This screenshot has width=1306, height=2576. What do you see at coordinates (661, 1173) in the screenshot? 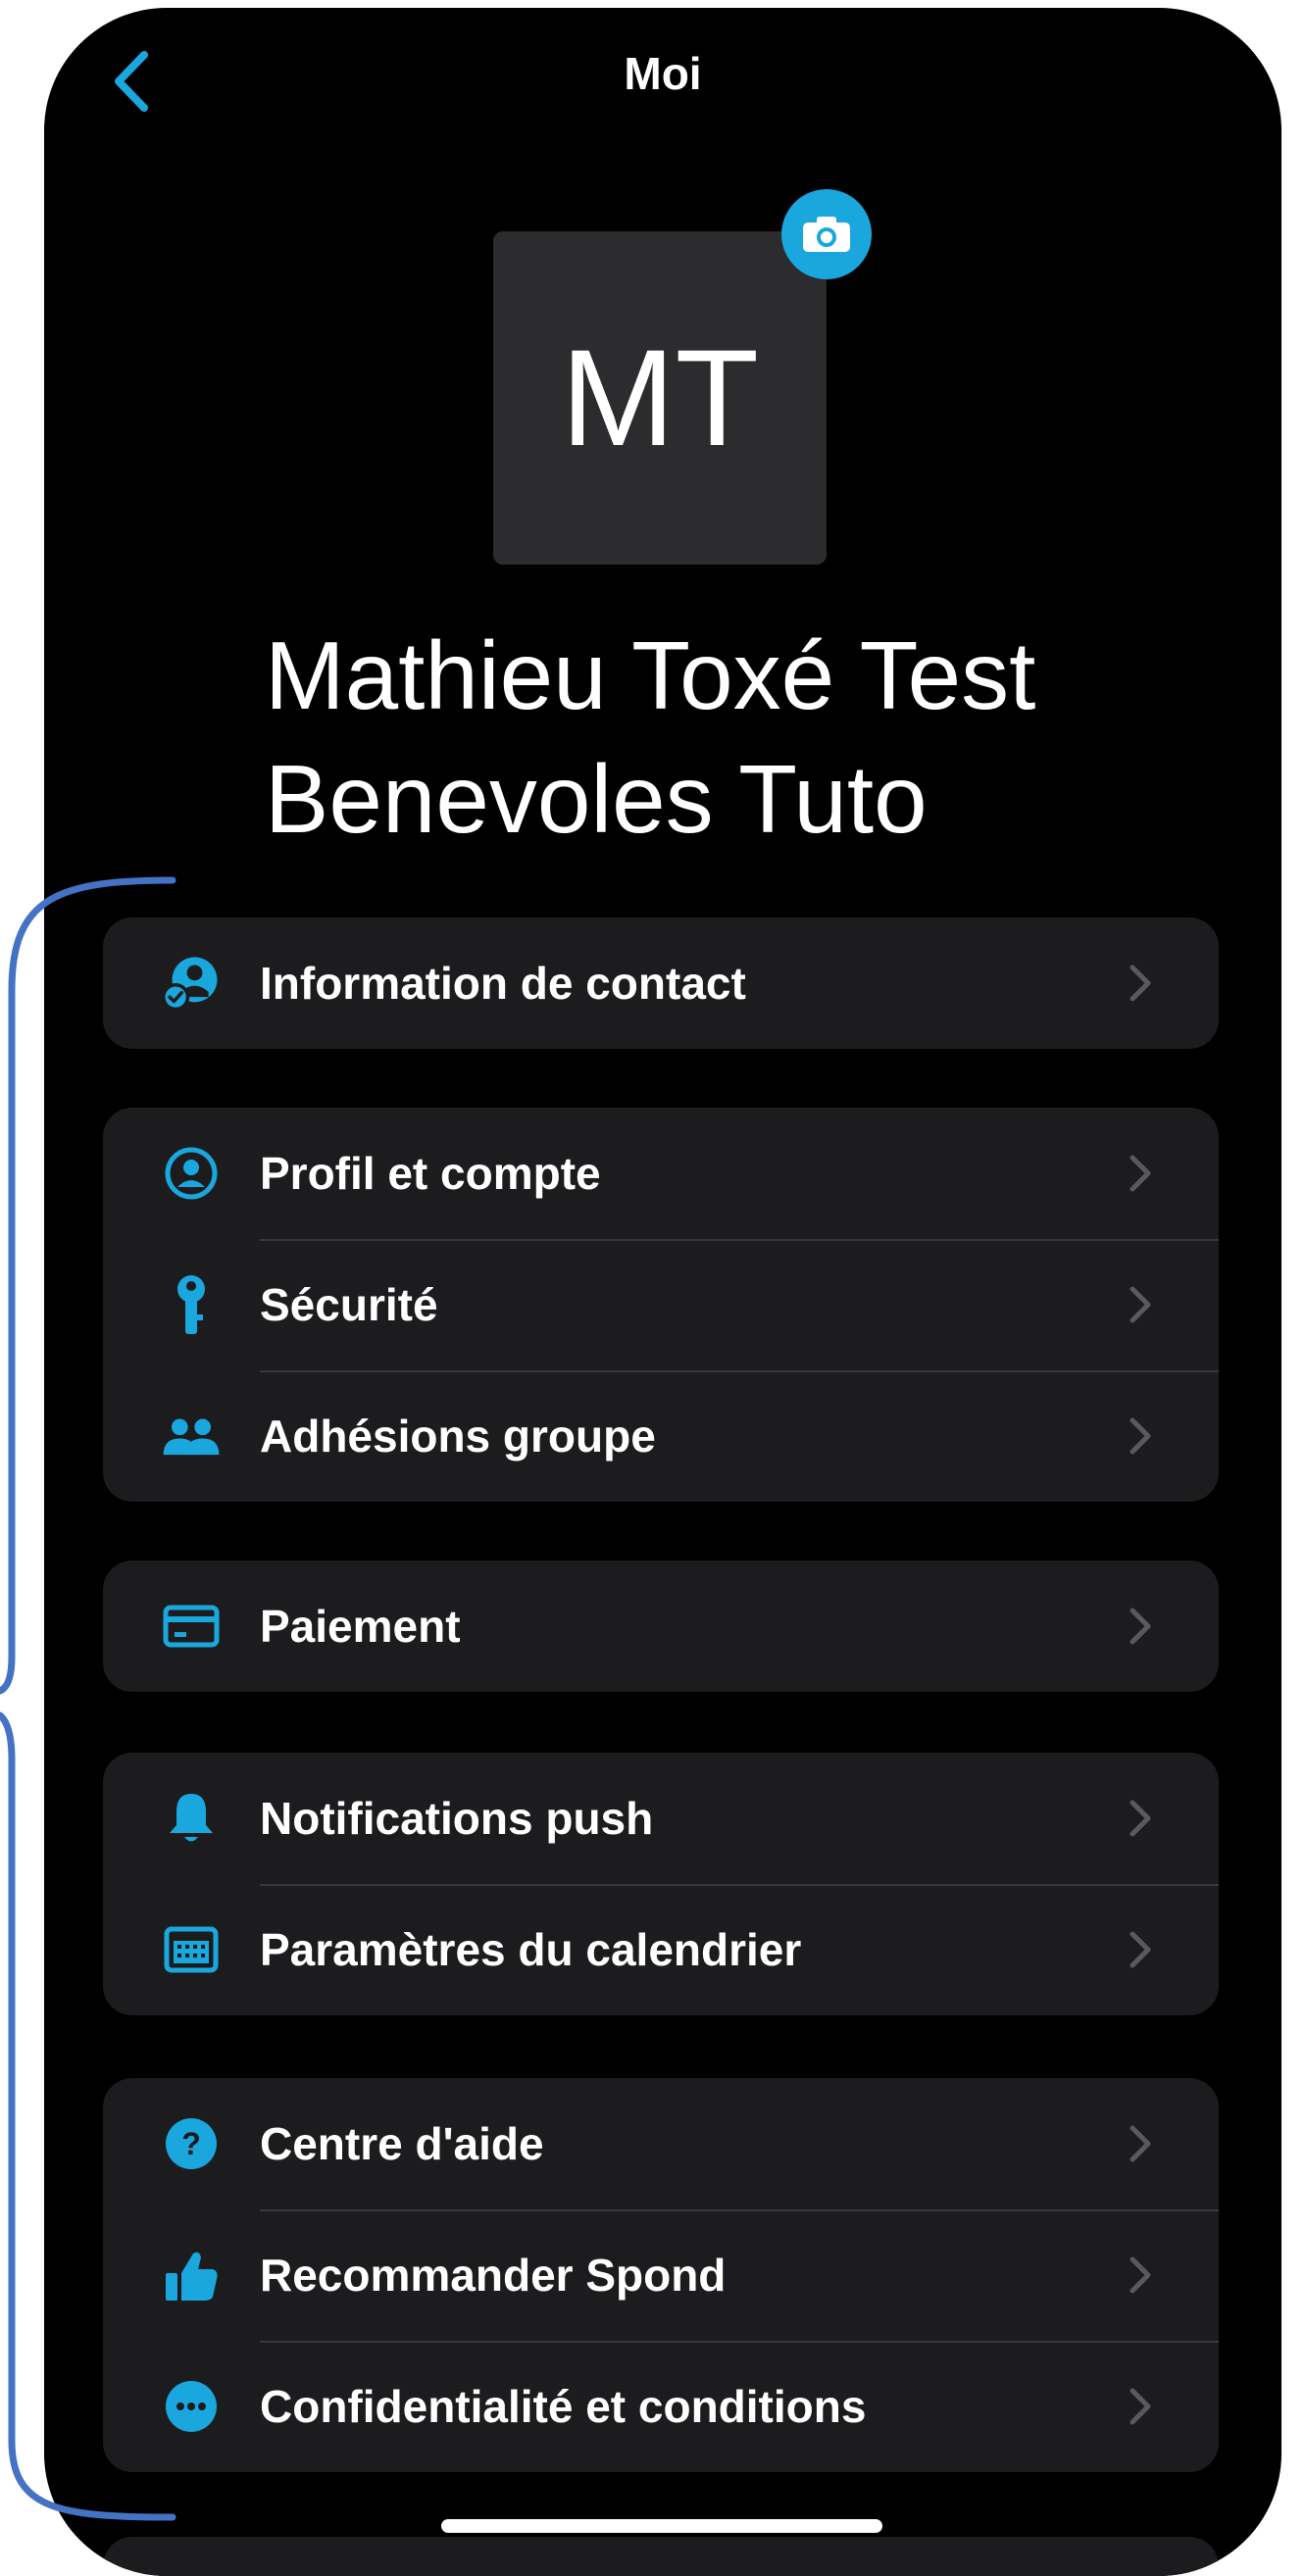
I see `menu-item-profile: Profil et compte` at bounding box center [661, 1173].